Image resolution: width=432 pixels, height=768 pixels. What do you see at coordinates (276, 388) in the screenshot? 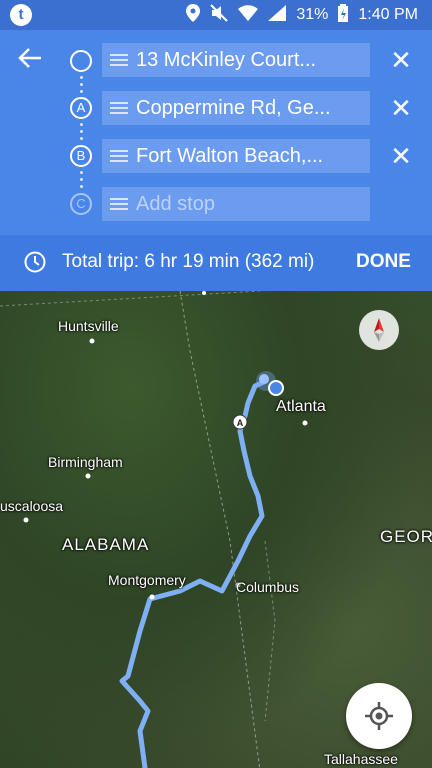
I see `current-location-dot` at bounding box center [276, 388].